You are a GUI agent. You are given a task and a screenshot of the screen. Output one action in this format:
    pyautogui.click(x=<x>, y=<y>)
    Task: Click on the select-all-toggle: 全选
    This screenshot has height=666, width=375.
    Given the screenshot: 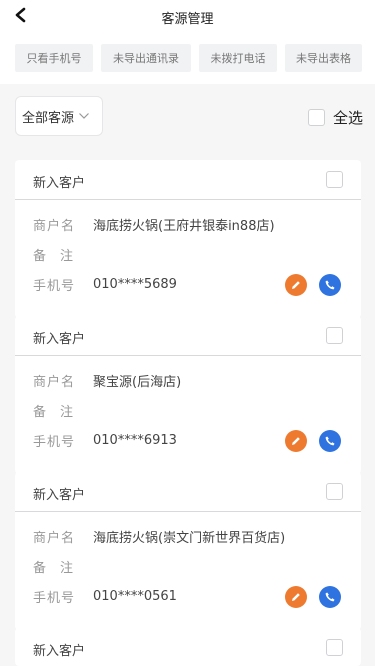 What is the action you would take?
    pyautogui.click(x=335, y=117)
    